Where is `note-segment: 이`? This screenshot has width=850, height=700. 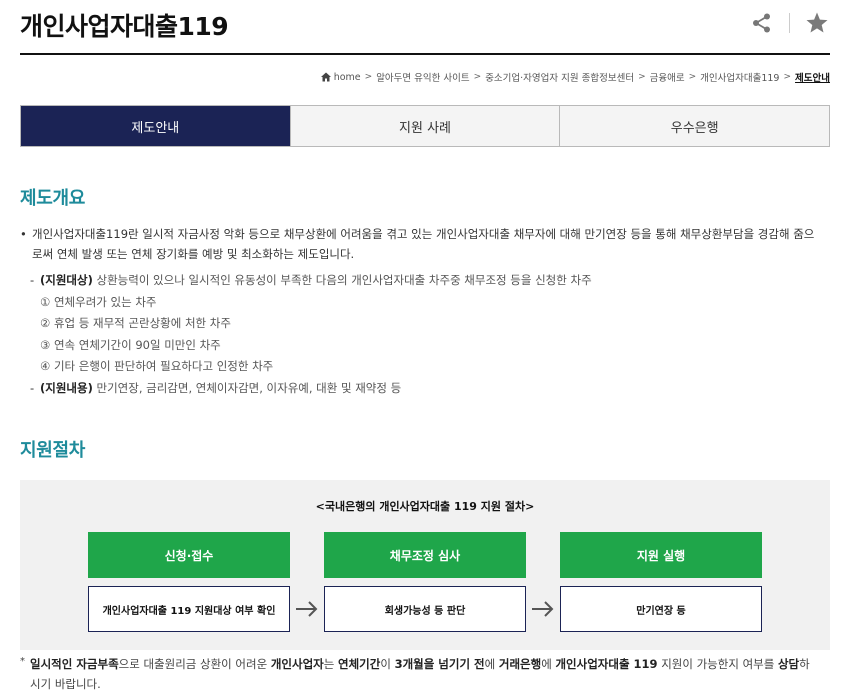 note-segment: 이 is located at coordinates (387, 664).